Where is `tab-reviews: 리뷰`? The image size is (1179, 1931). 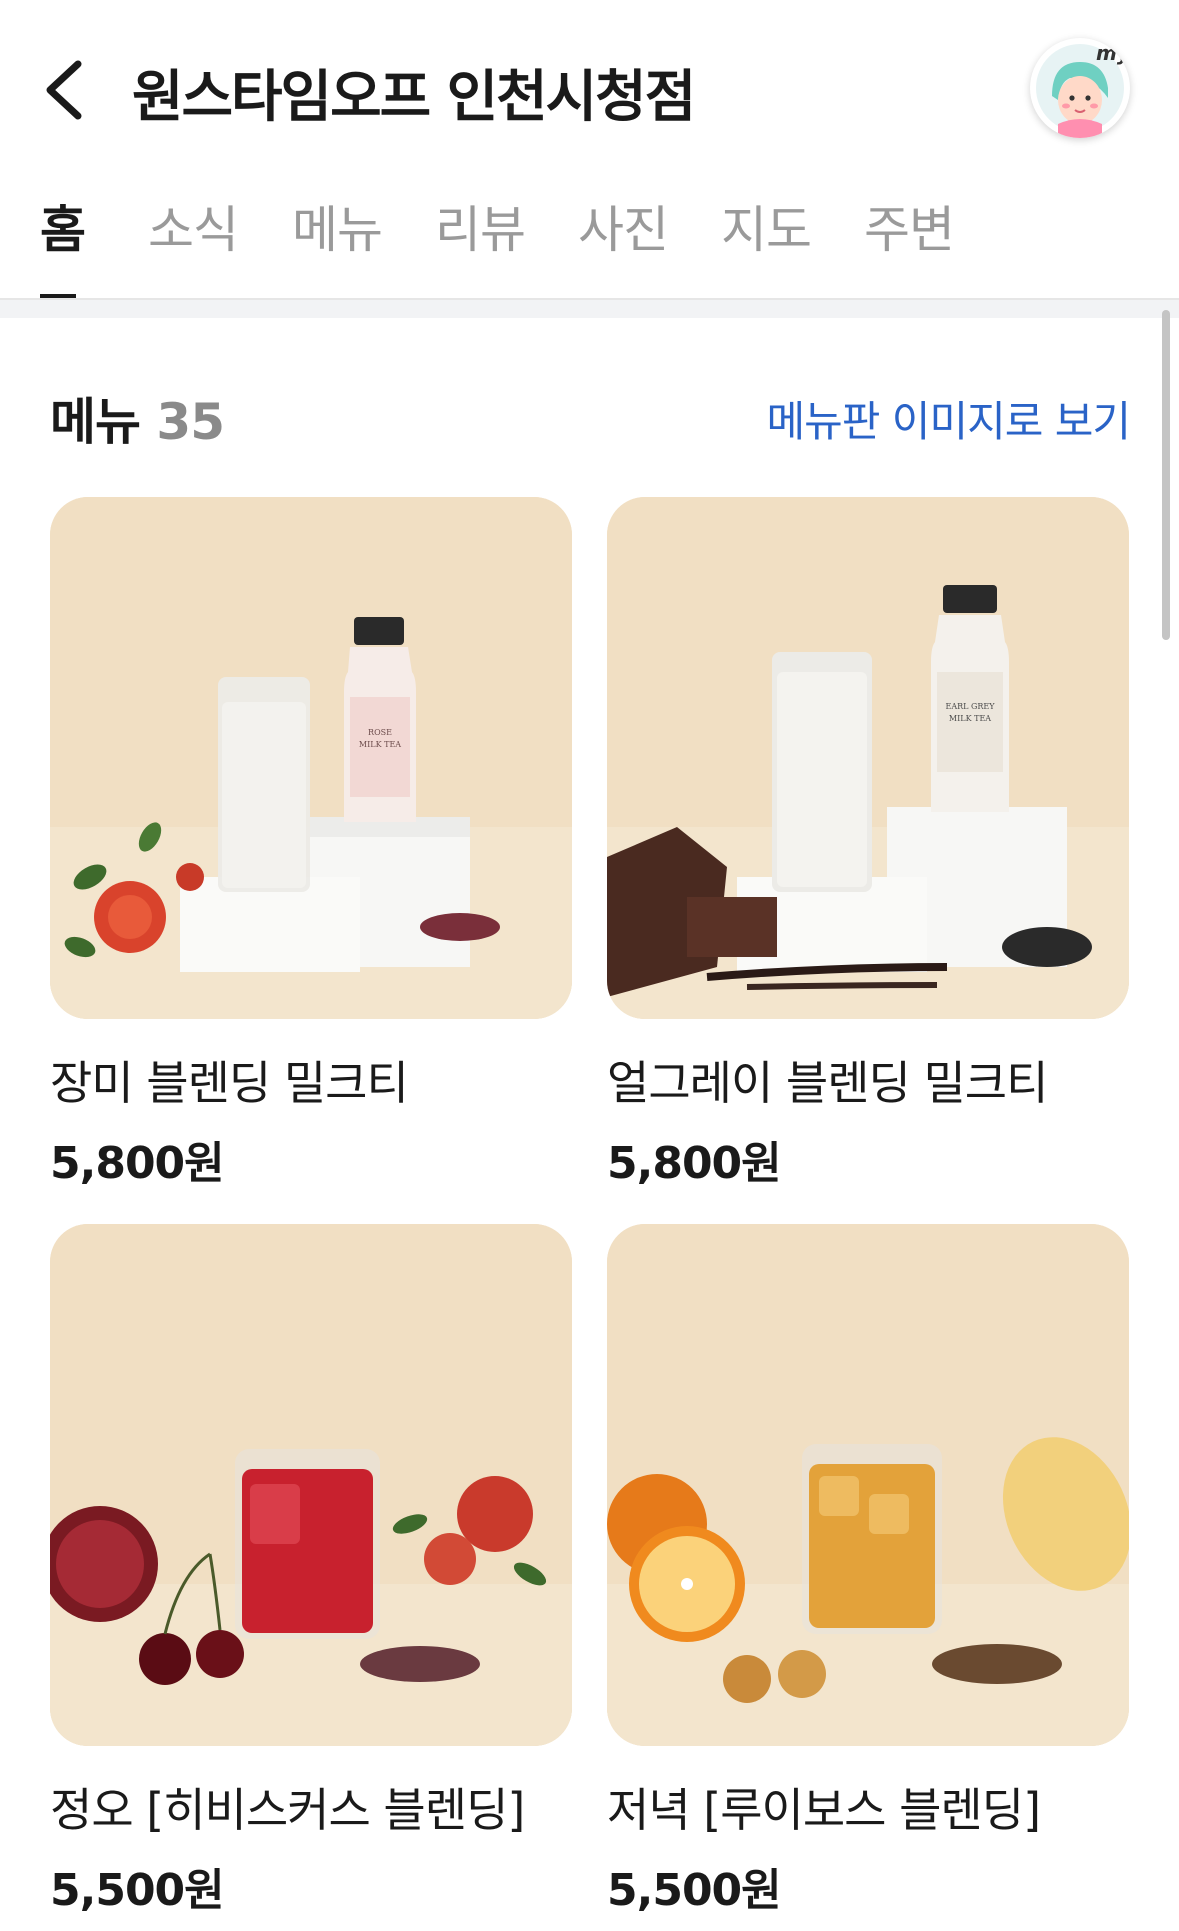
tab-reviews: 리뷰 is located at coordinates (480, 245).